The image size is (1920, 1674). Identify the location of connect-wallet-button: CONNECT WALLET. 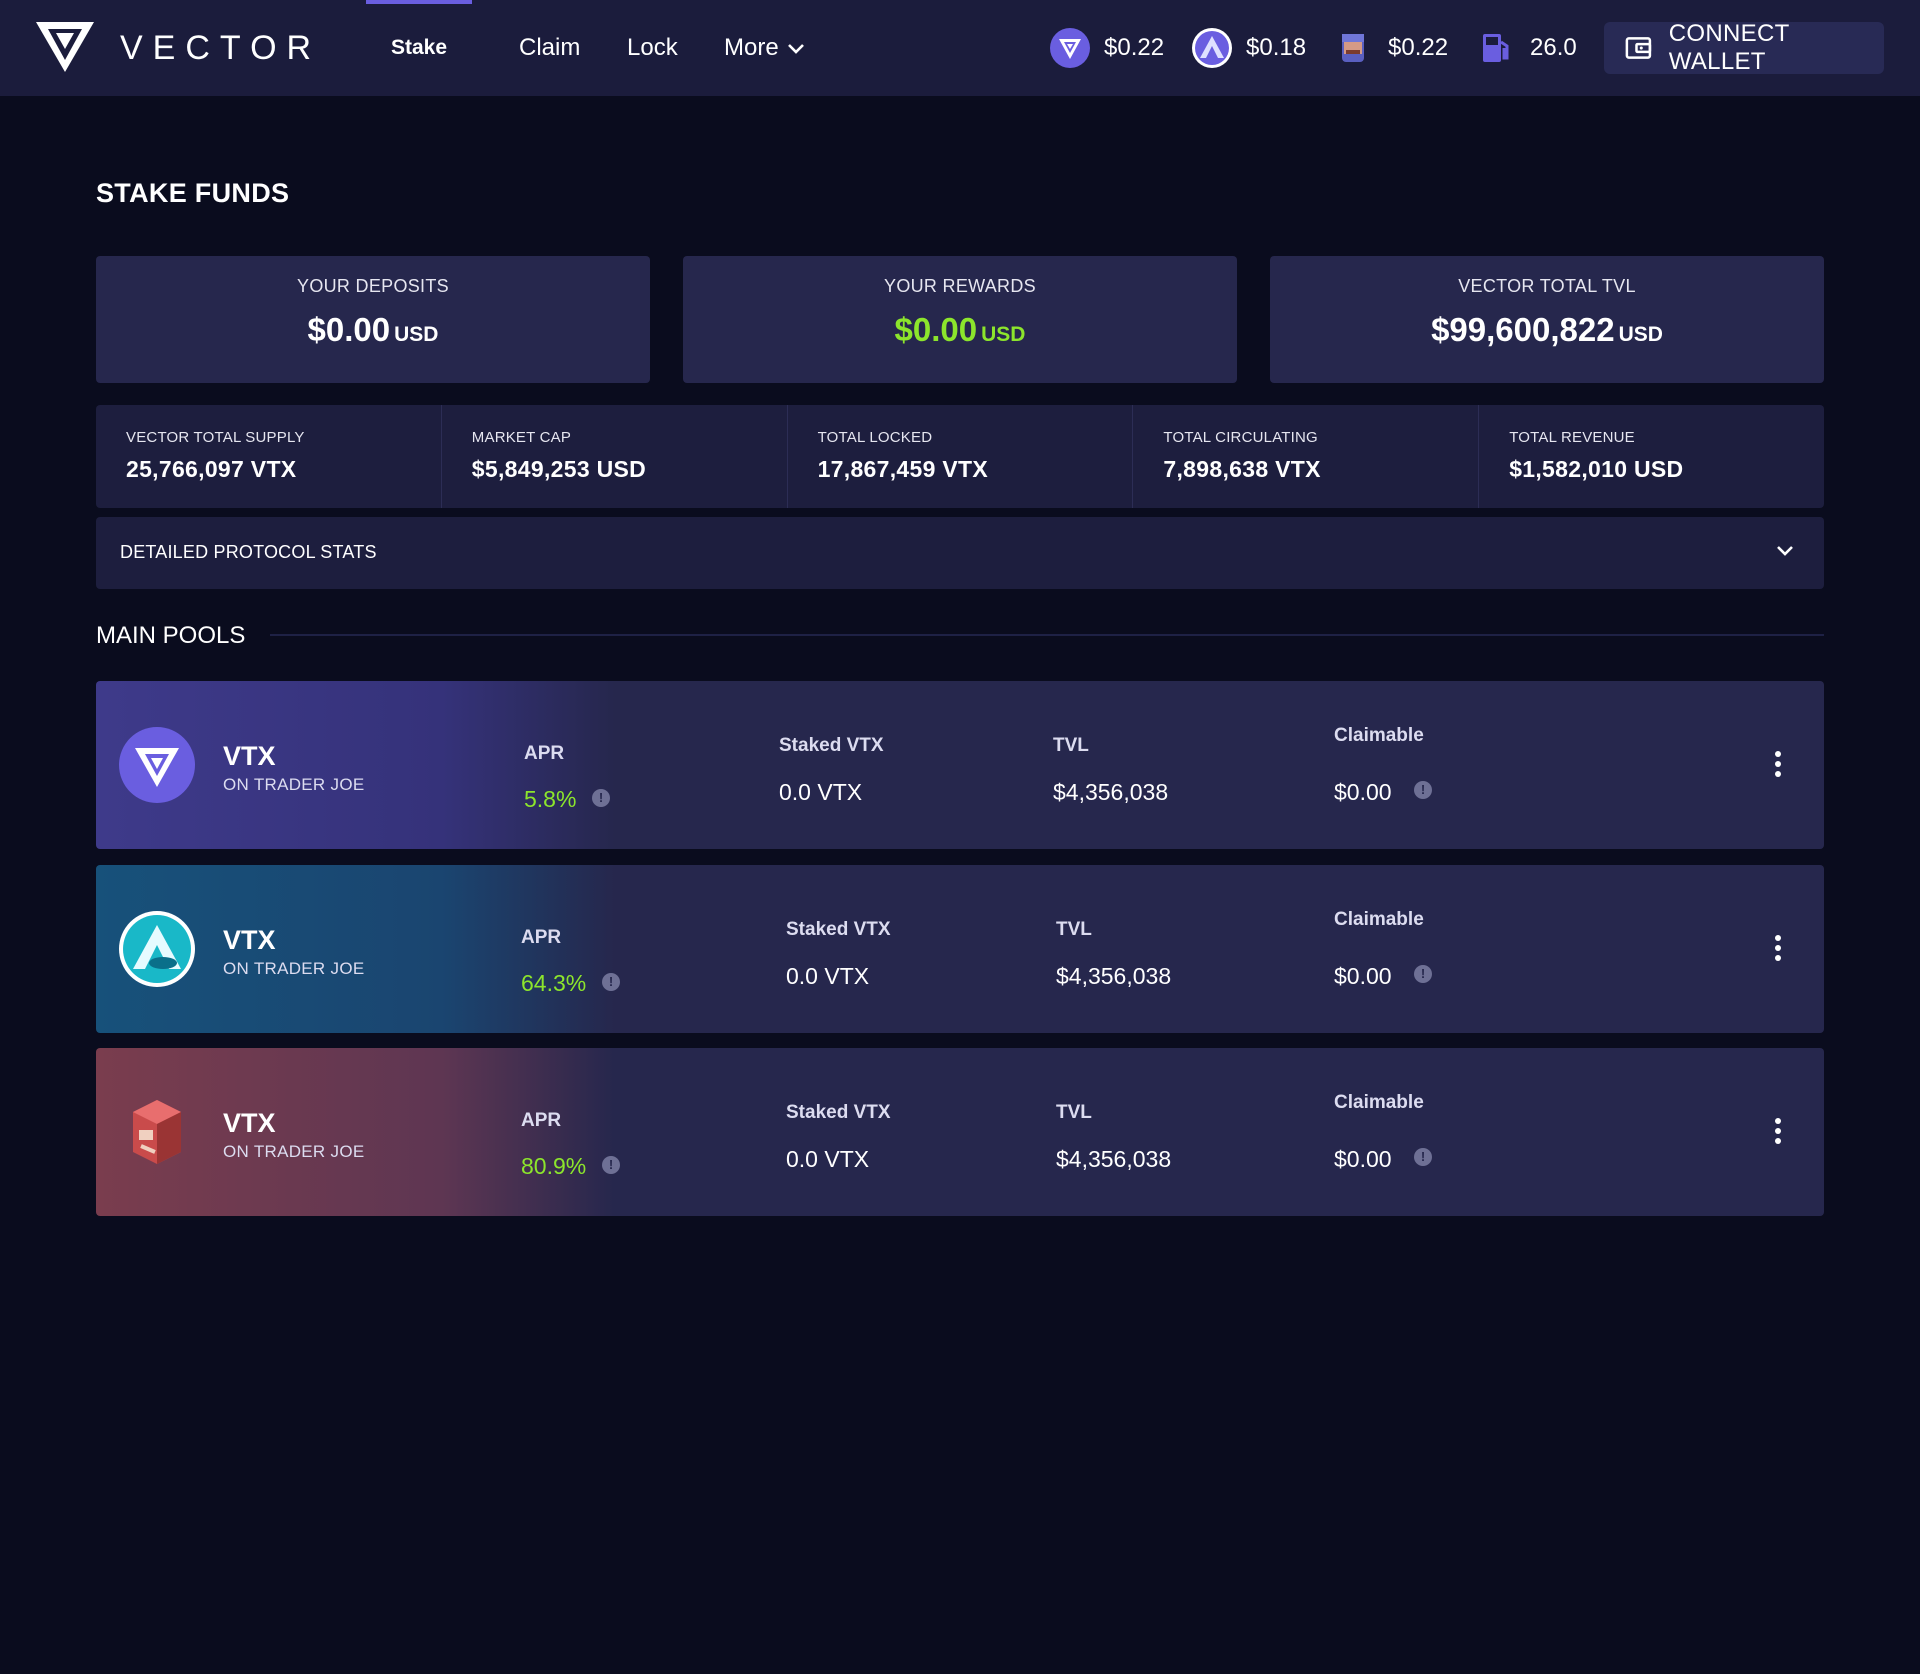
(1744, 47).